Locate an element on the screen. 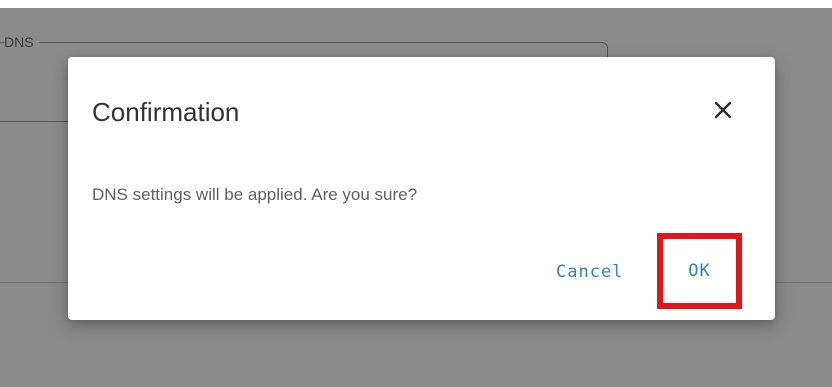 This screenshot has height=387, width=832. close-icon is located at coordinates (723, 112).